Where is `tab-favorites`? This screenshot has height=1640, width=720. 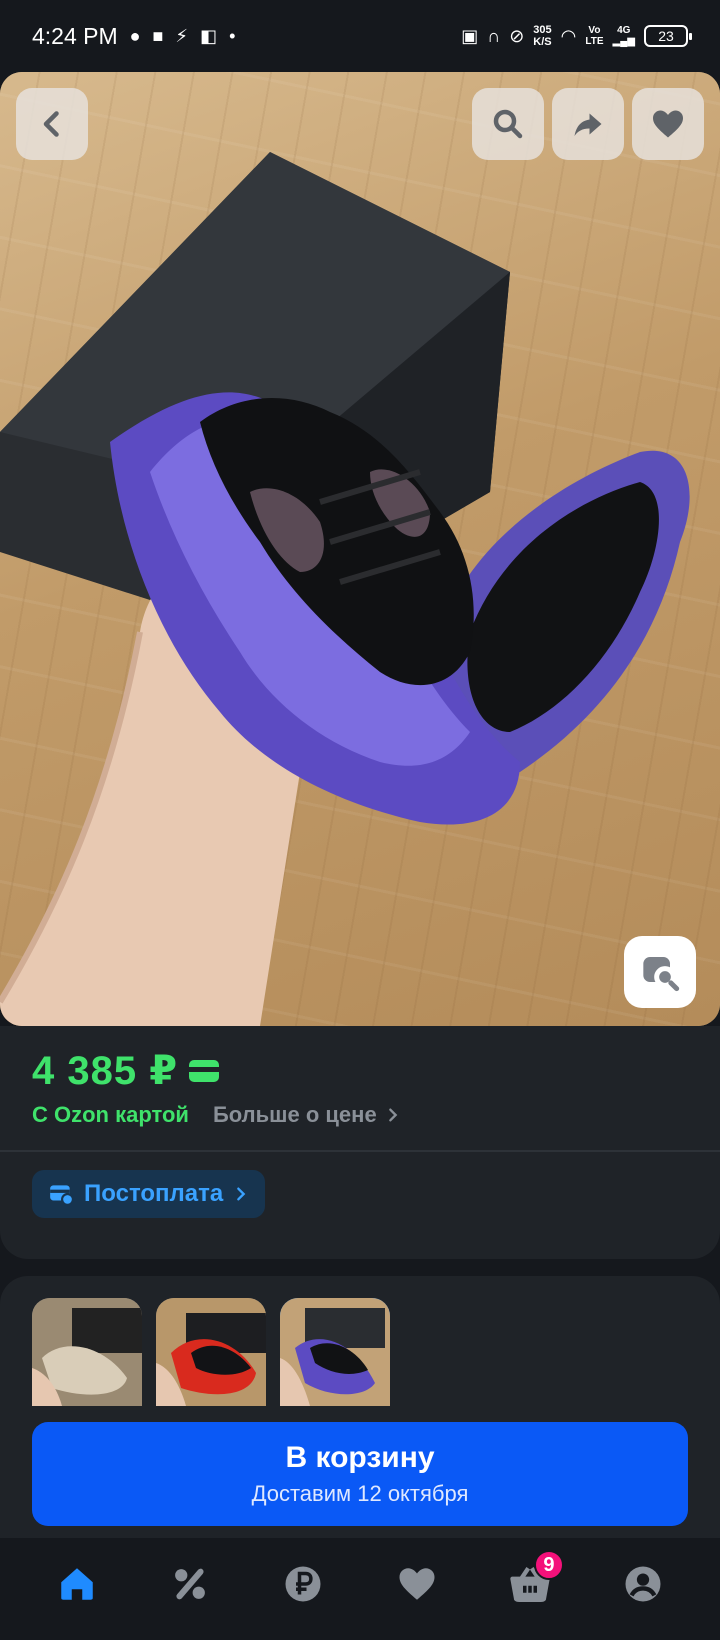
tab-favorites is located at coordinates (417, 1584).